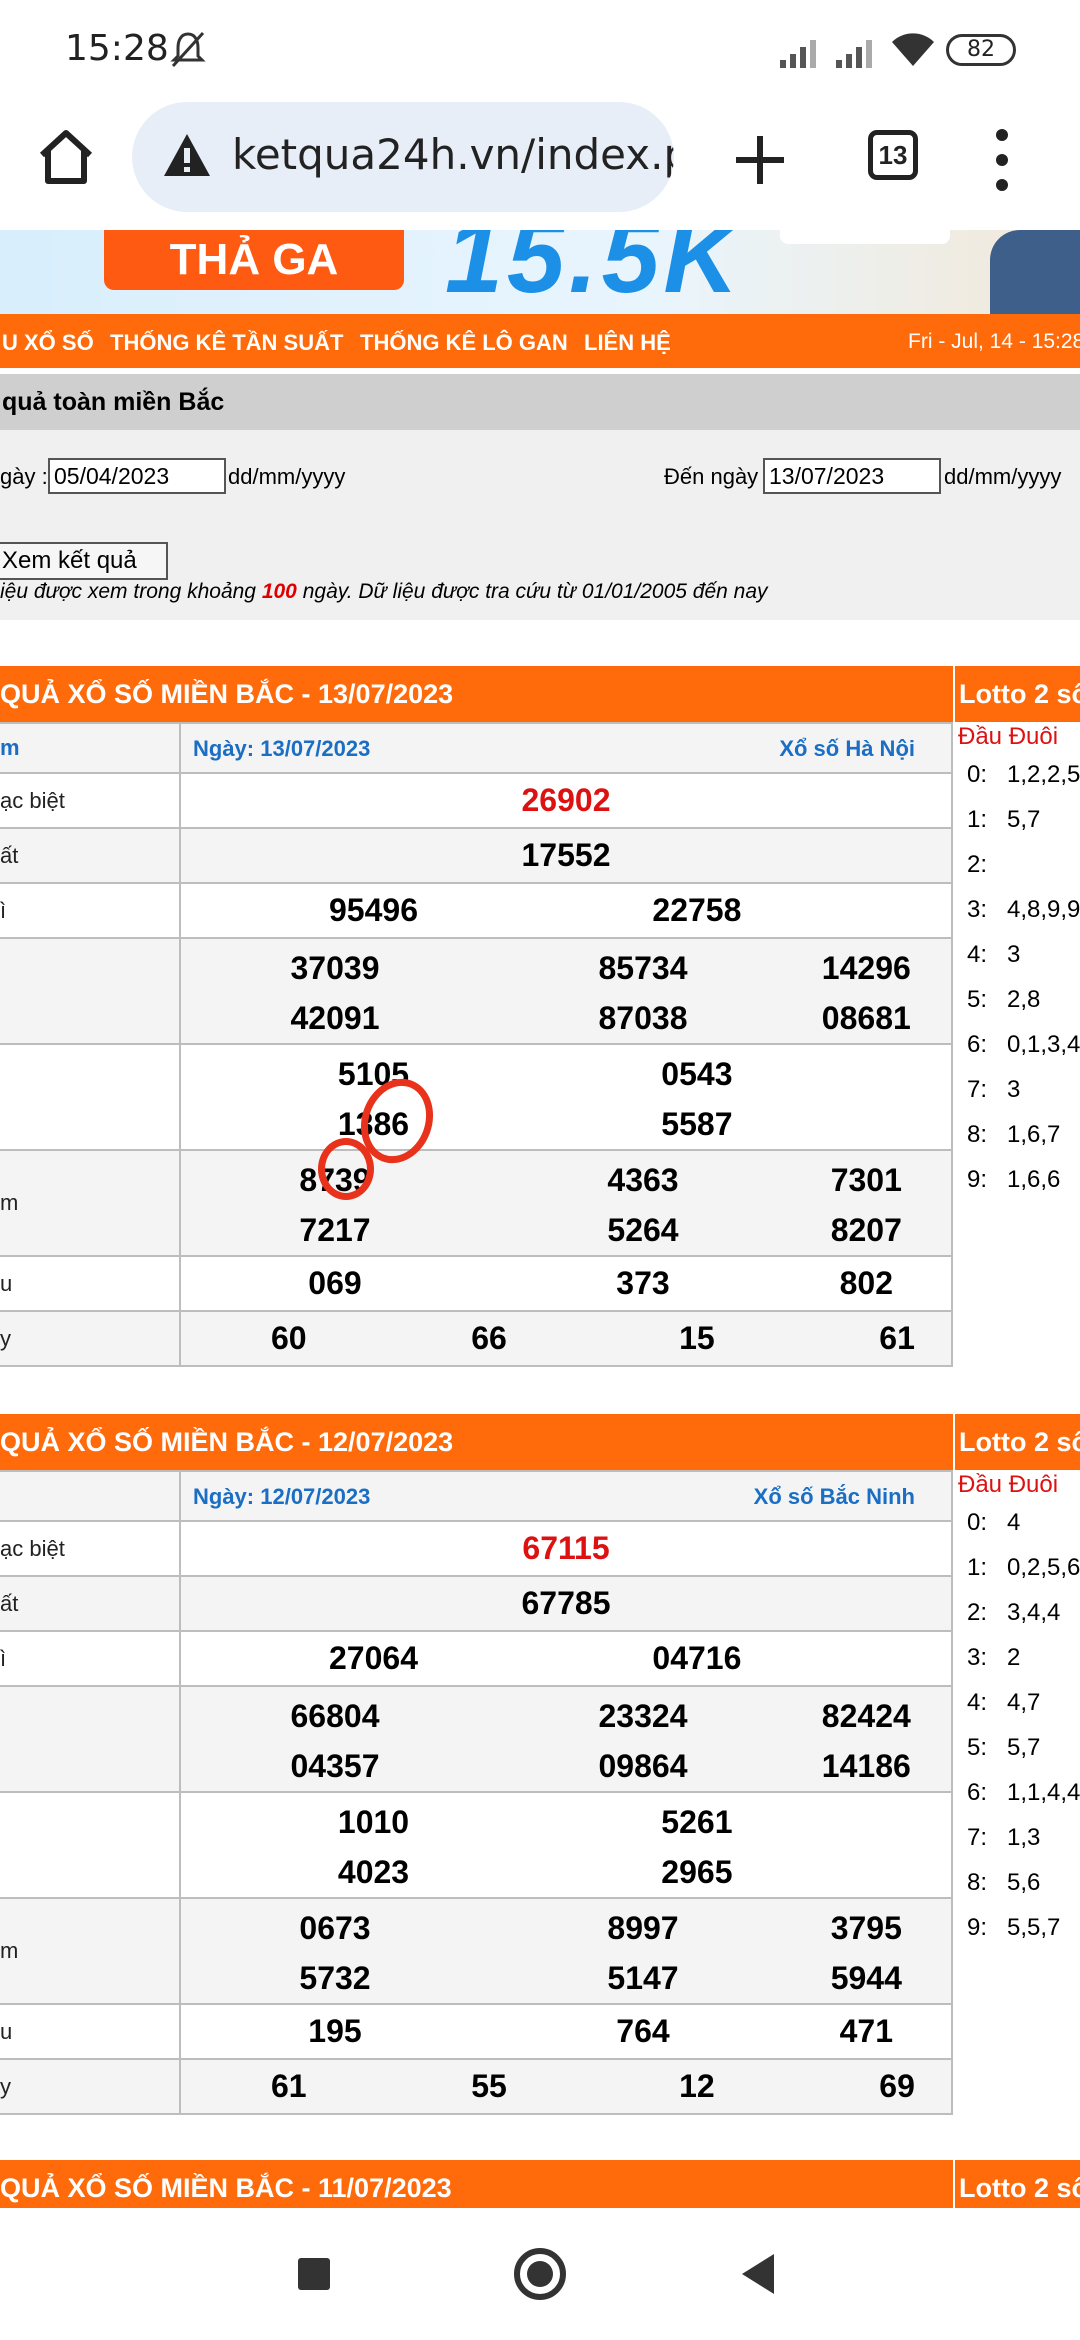 The height and width of the screenshot is (2340, 1080). I want to click on bell-muted-icon, so click(188, 49).